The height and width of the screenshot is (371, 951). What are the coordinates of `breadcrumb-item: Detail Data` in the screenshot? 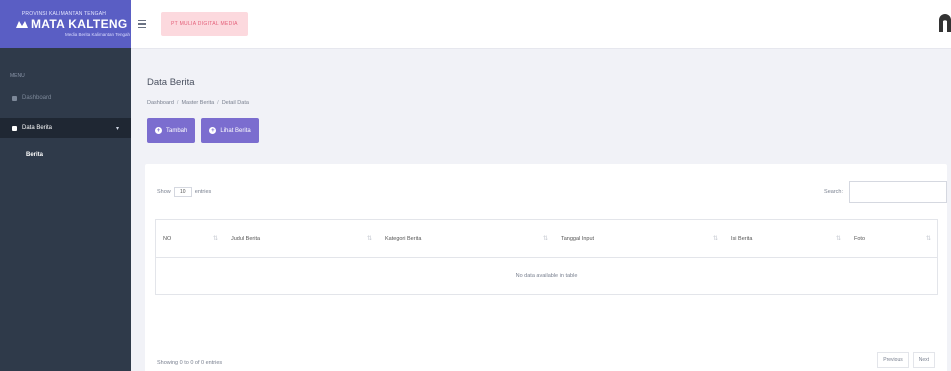 It's located at (235, 103).